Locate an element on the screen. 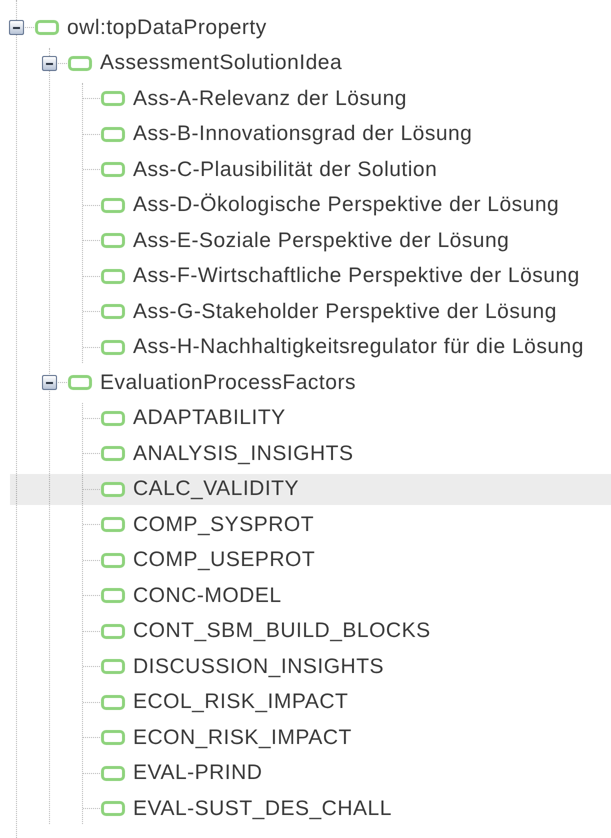 The image size is (611, 838). tree-label: ECOL_RISK_IMPACT is located at coordinates (240, 702).